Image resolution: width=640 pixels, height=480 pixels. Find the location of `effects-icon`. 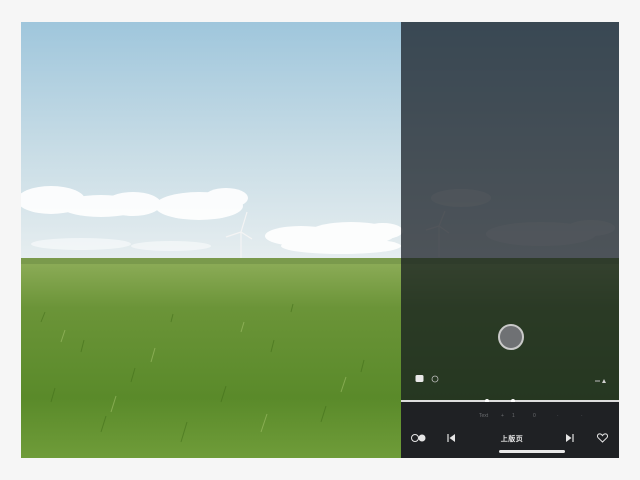

effects-icon is located at coordinates (419, 440).